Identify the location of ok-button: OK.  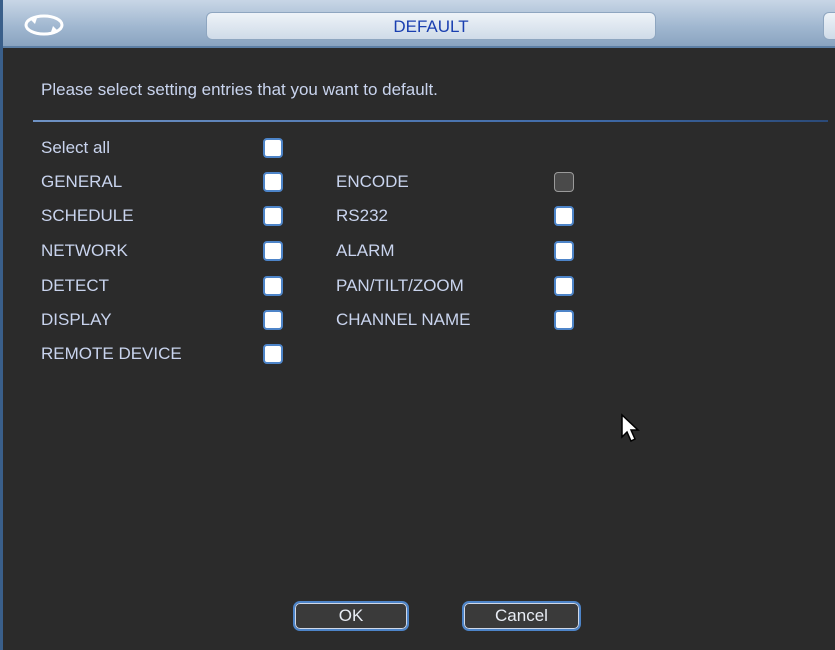
(351, 616).